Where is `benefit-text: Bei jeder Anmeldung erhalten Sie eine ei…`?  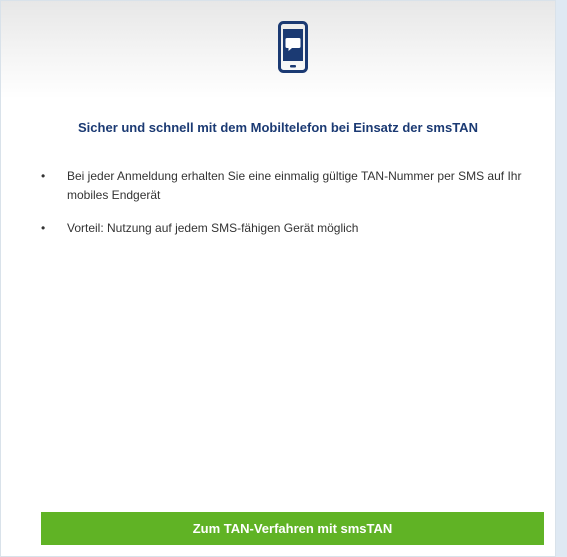 benefit-text: Bei jeder Anmeldung erhalten Sie eine ei… is located at coordinates (294, 185).